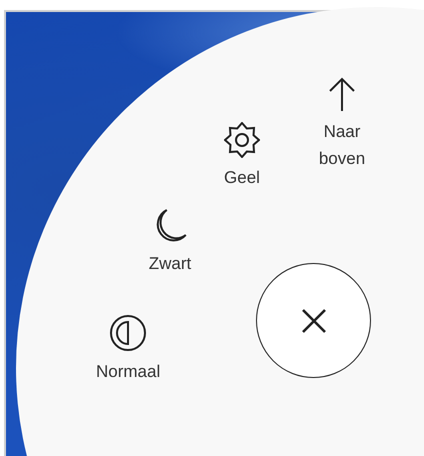 The image size is (424, 456). Describe the element at coordinates (313, 321) in the screenshot. I see `close-icon` at that location.